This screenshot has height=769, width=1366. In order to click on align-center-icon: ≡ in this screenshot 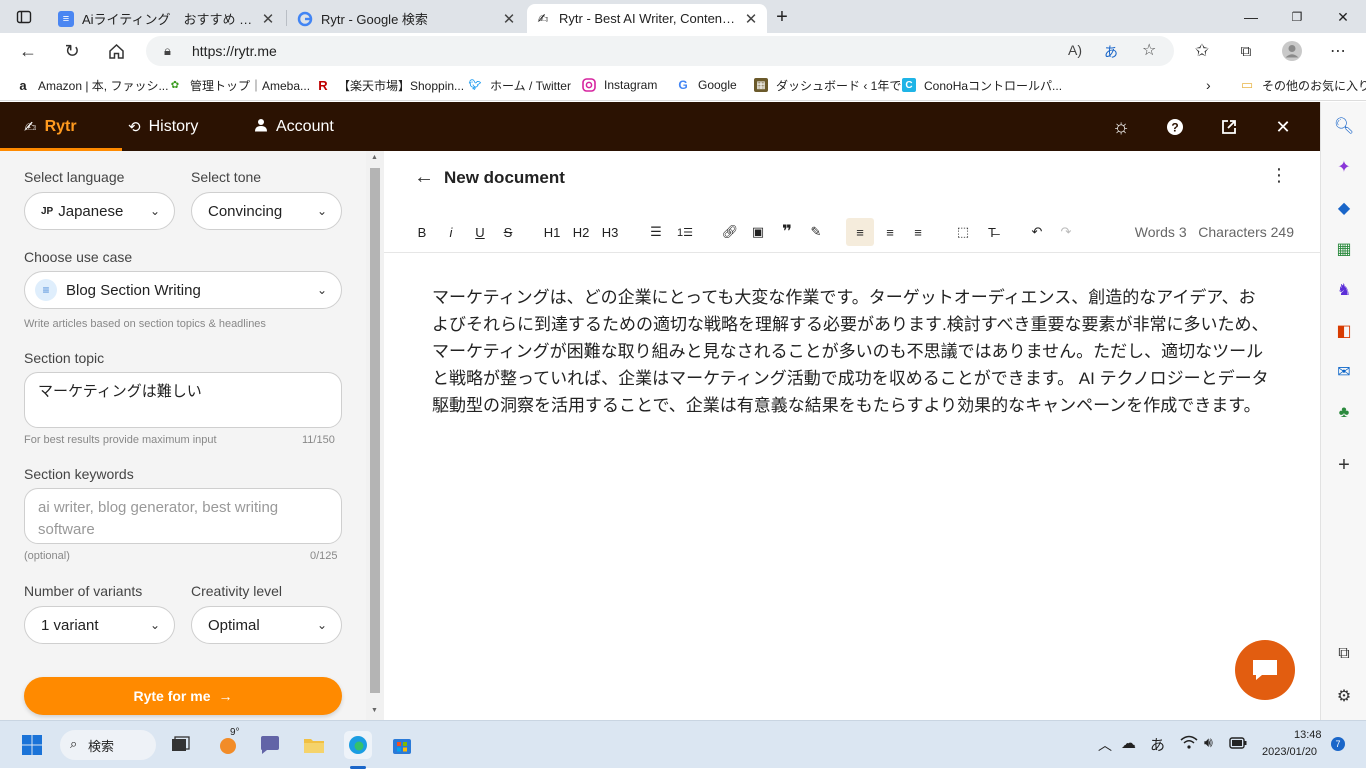, I will do `click(890, 232)`.